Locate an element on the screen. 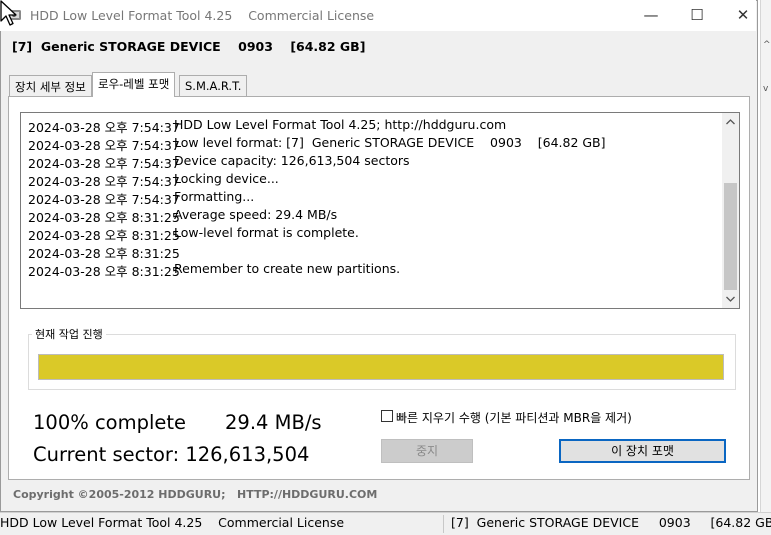 The height and width of the screenshot is (535, 771). percent-complete: 100% complete is located at coordinates (110, 422).